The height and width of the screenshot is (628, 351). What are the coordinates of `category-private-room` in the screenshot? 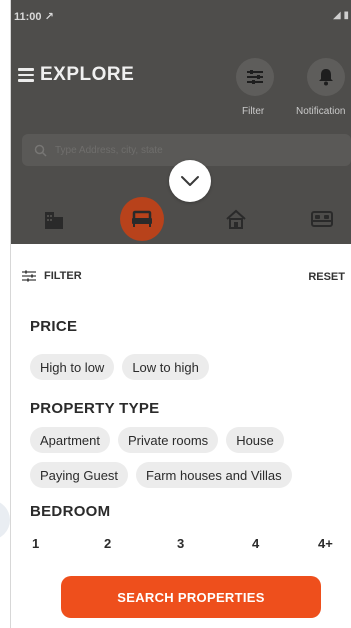 It's located at (142, 219).